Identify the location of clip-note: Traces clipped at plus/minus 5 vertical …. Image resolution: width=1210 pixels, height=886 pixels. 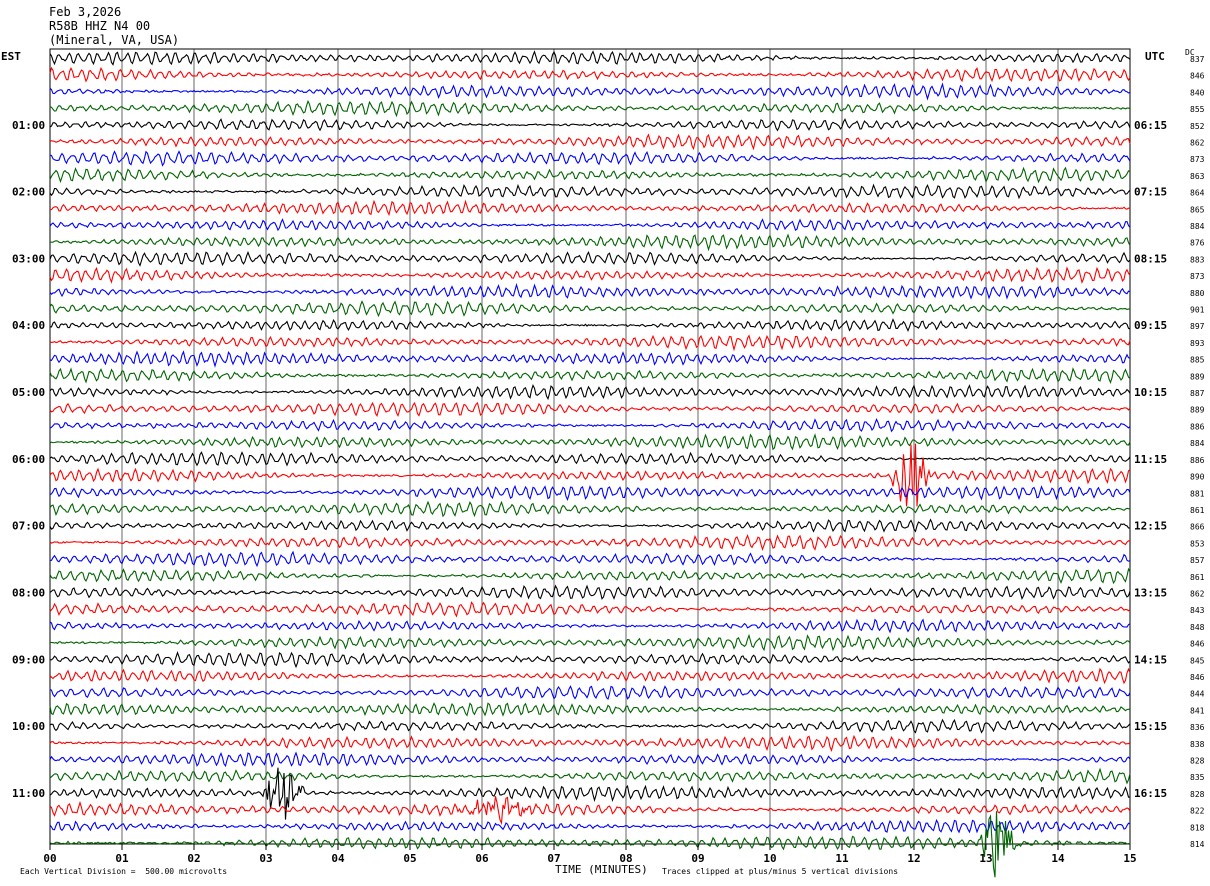
(780, 871).